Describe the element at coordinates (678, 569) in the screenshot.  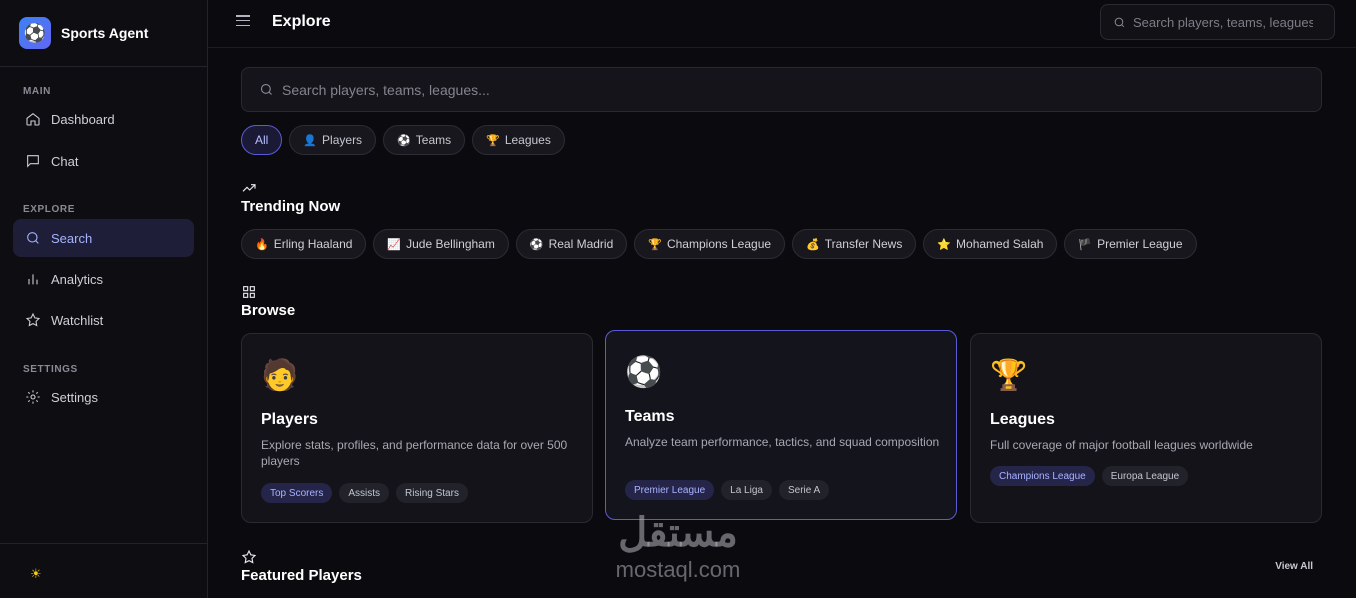
I see `watermark-latin: mostaql.com` at that location.